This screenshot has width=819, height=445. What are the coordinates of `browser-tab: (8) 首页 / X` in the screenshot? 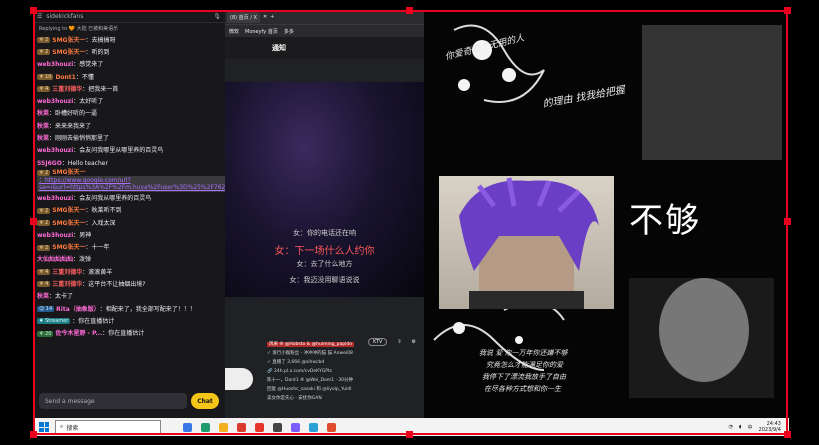 It's located at (243, 17).